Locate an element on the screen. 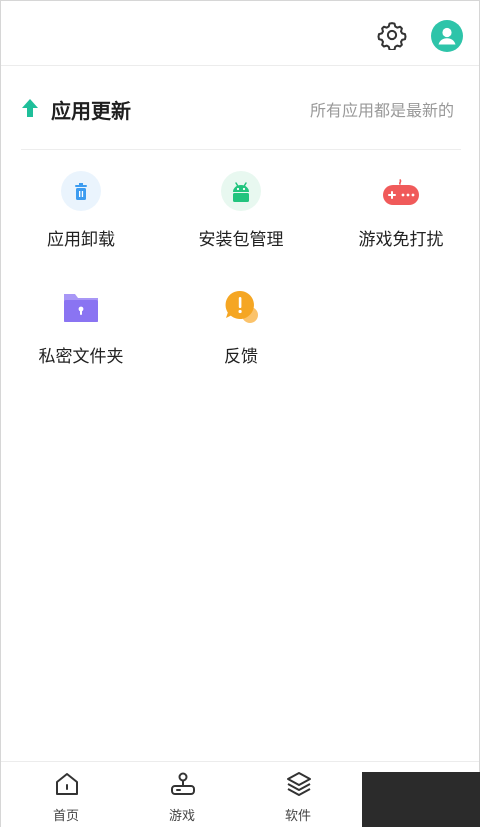 Image resolution: width=480 pixels, height=827 pixels. tool-label: 应用卸载 is located at coordinates (81, 240).